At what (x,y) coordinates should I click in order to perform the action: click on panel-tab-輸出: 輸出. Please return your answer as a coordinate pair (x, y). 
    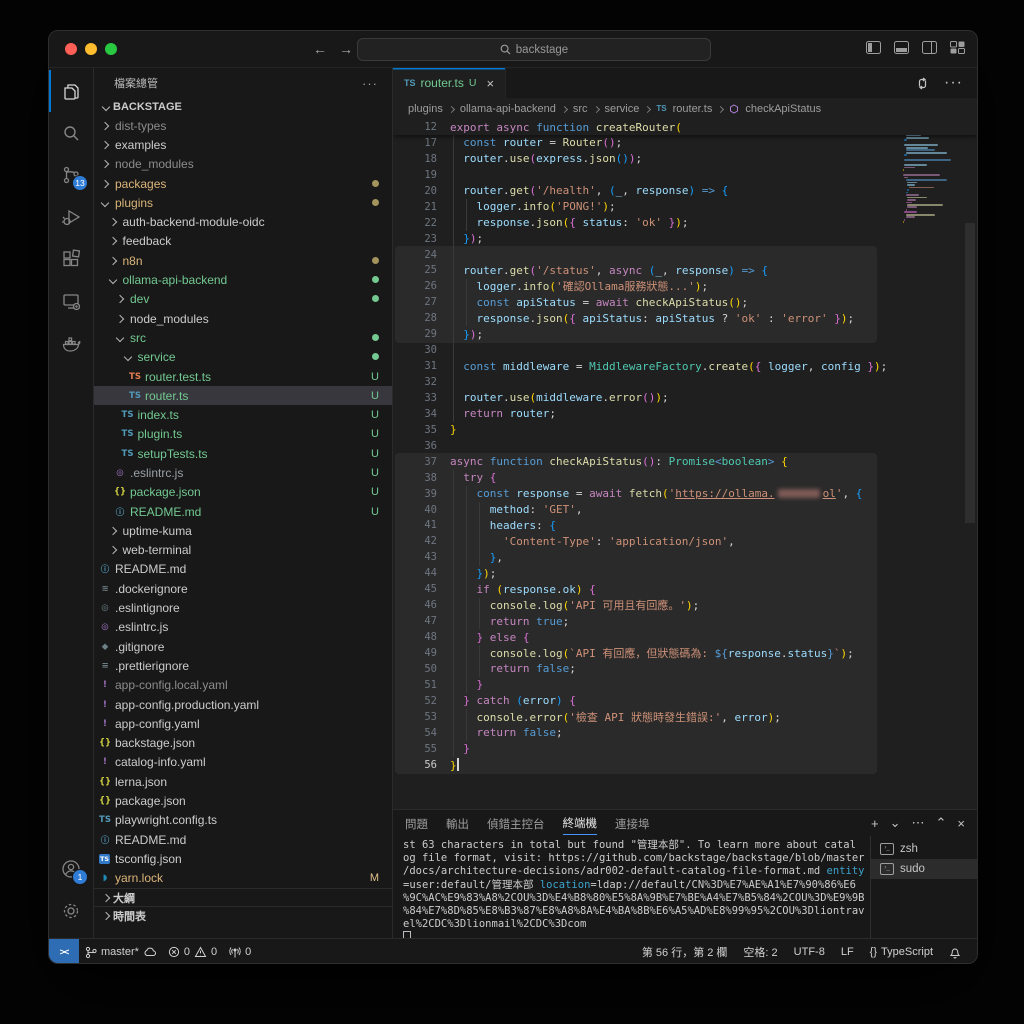
    Looking at the image, I should click on (457, 823).